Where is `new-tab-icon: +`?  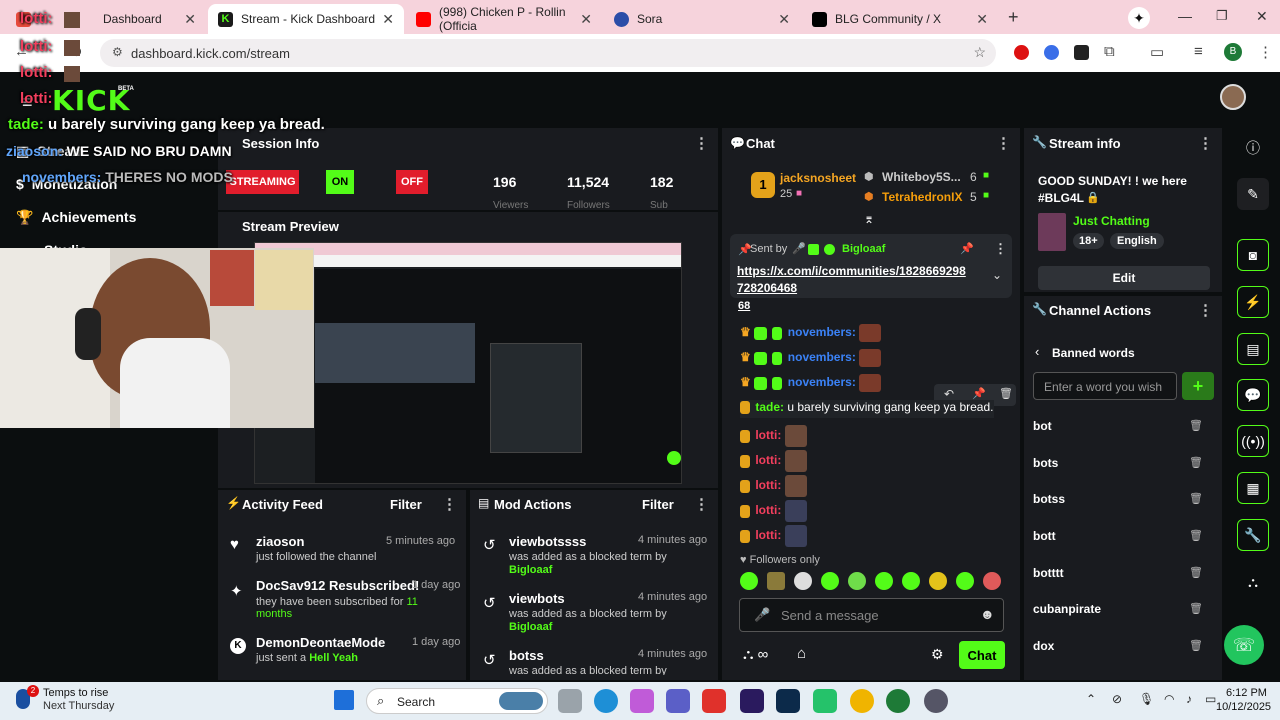
new-tab-icon: + is located at coordinates (1013, 17).